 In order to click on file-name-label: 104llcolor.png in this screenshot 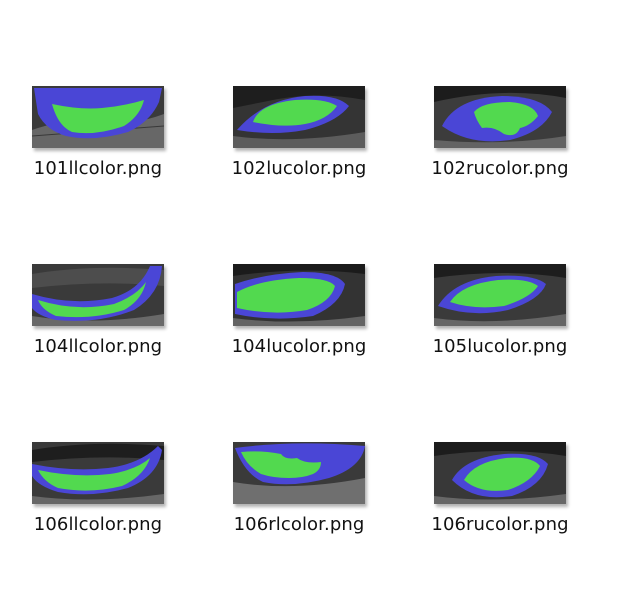, I will do `click(98, 346)`.